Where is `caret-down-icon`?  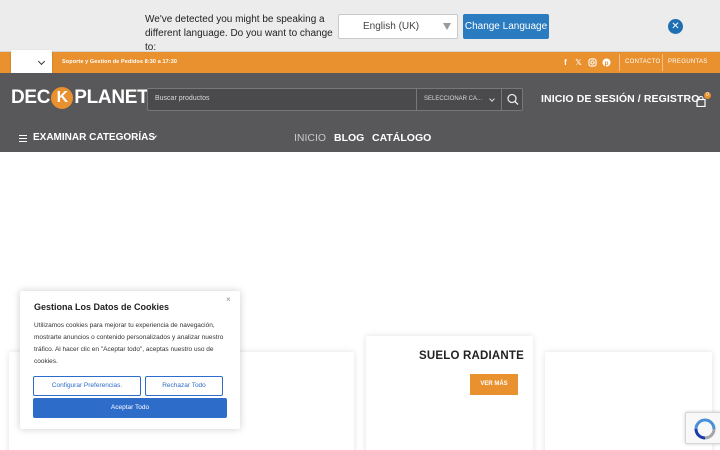 caret-down-icon is located at coordinates (447, 26).